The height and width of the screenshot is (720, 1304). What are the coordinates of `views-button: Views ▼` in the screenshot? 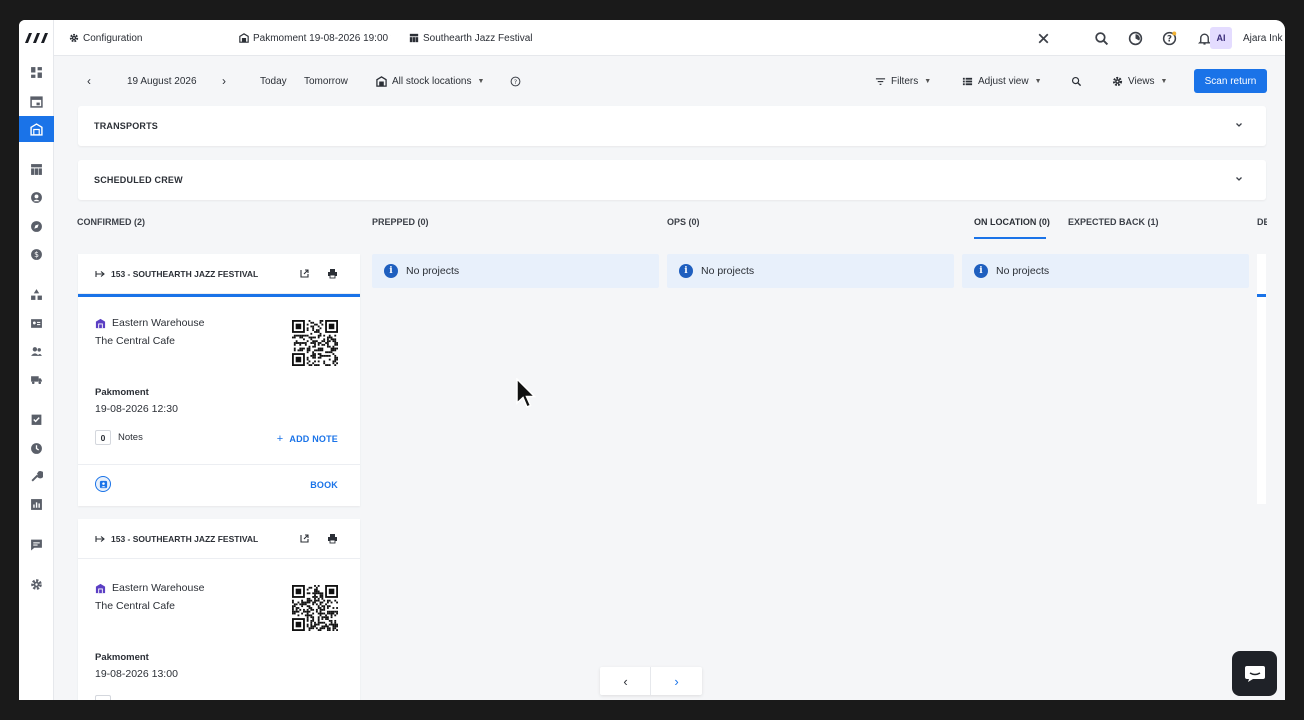 It's located at (1139, 81).